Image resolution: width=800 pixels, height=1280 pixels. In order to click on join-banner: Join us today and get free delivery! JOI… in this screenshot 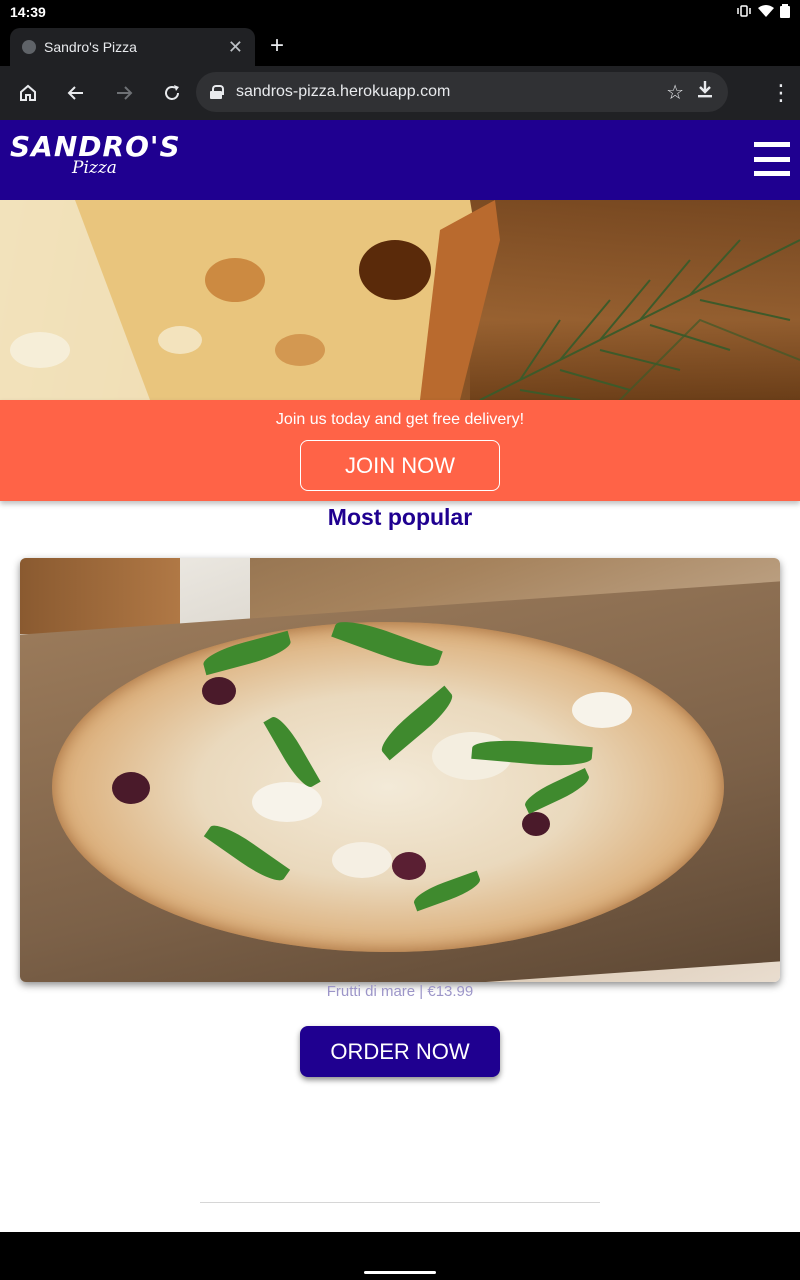, I will do `click(400, 450)`.